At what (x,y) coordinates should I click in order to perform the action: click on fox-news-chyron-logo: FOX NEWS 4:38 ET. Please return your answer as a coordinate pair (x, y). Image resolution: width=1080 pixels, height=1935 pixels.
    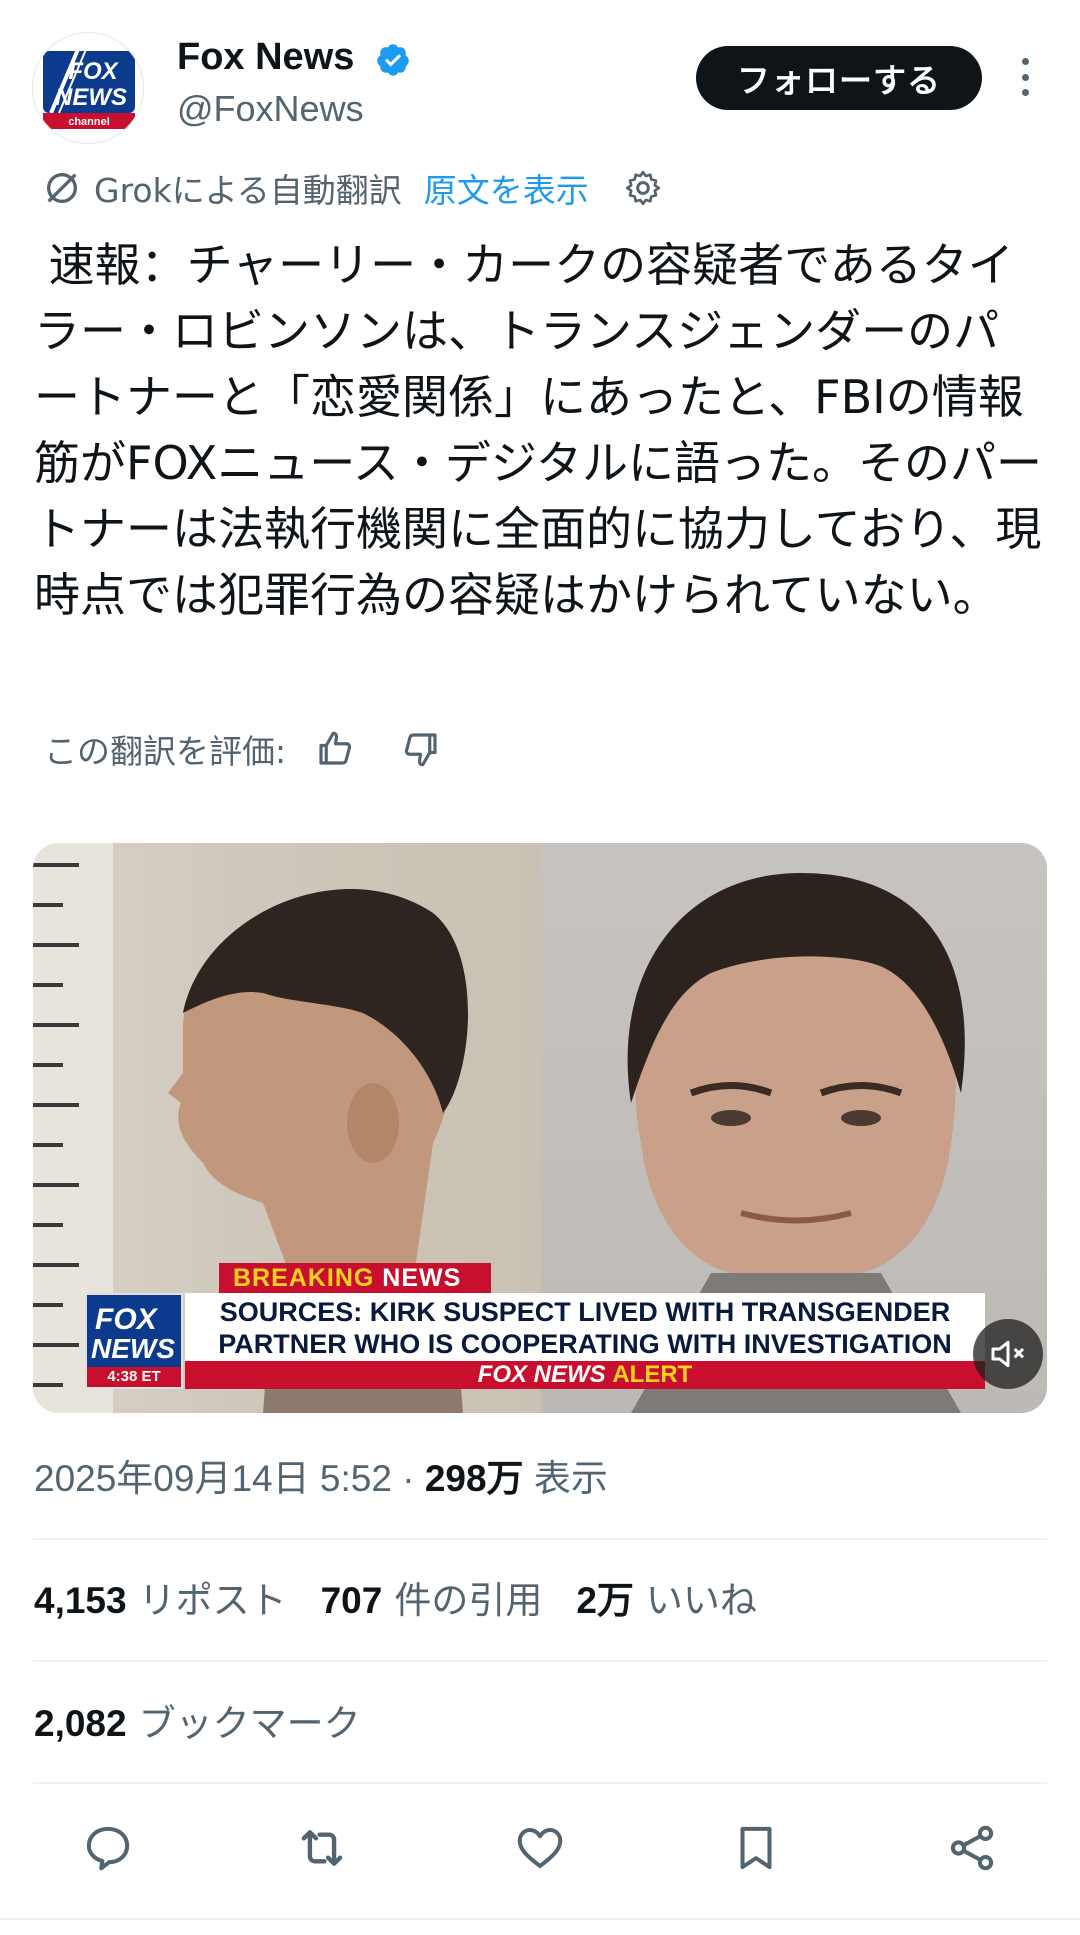
    Looking at the image, I should click on (134, 1341).